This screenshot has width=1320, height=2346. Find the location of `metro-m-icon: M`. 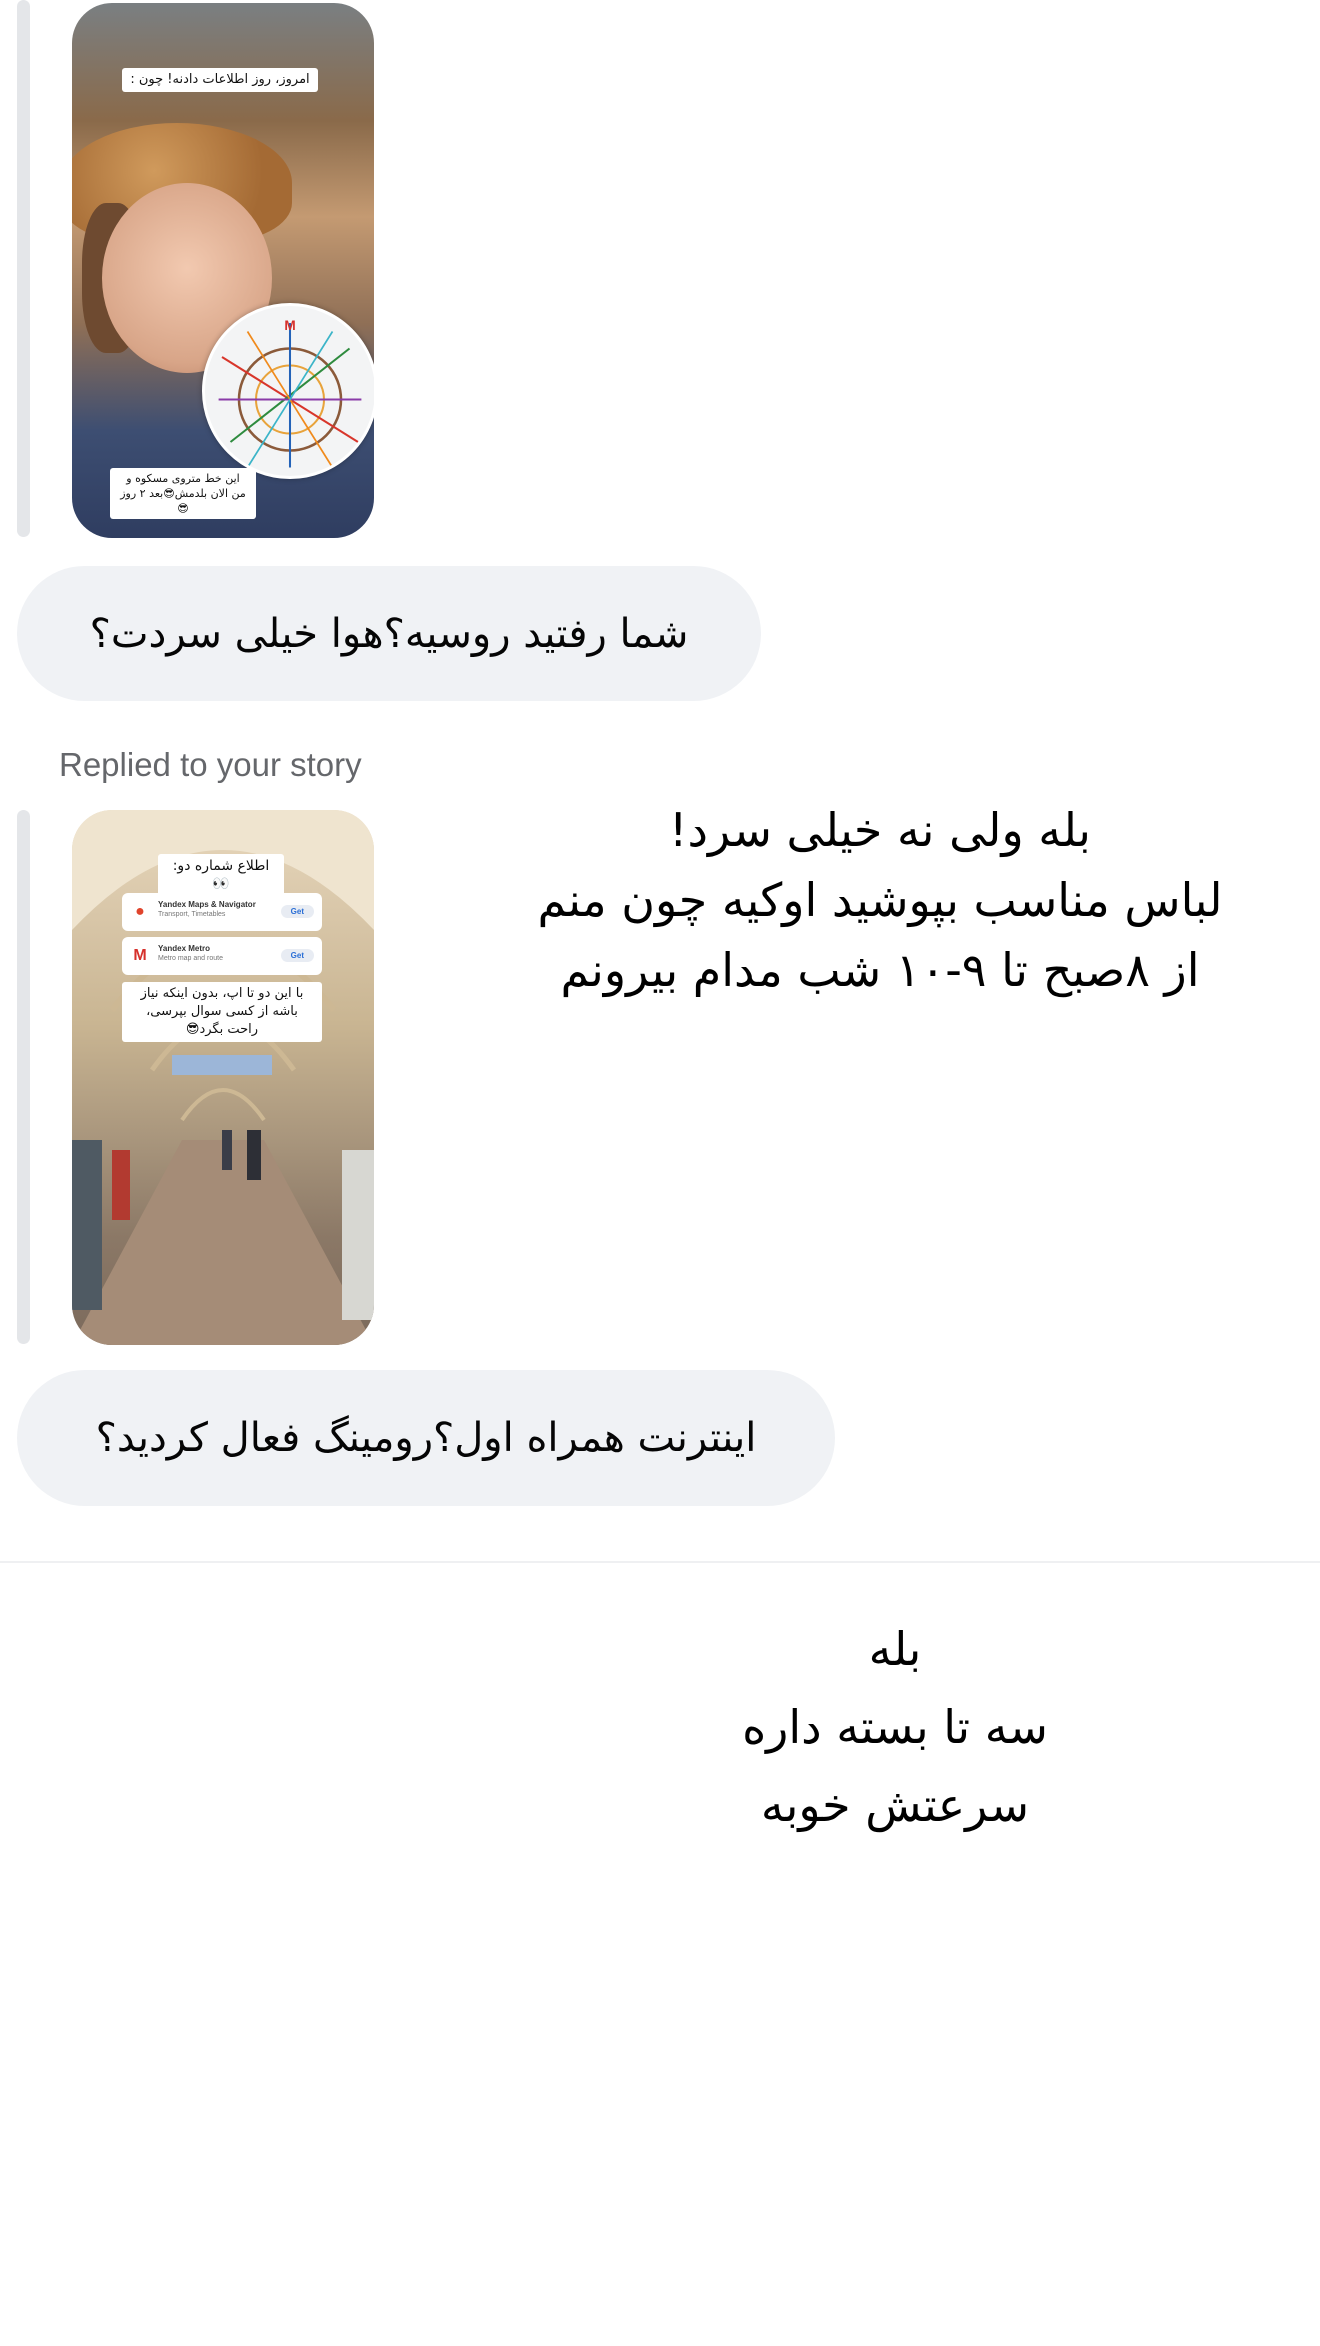

metro-m-icon: M is located at coordinates (140, 955).